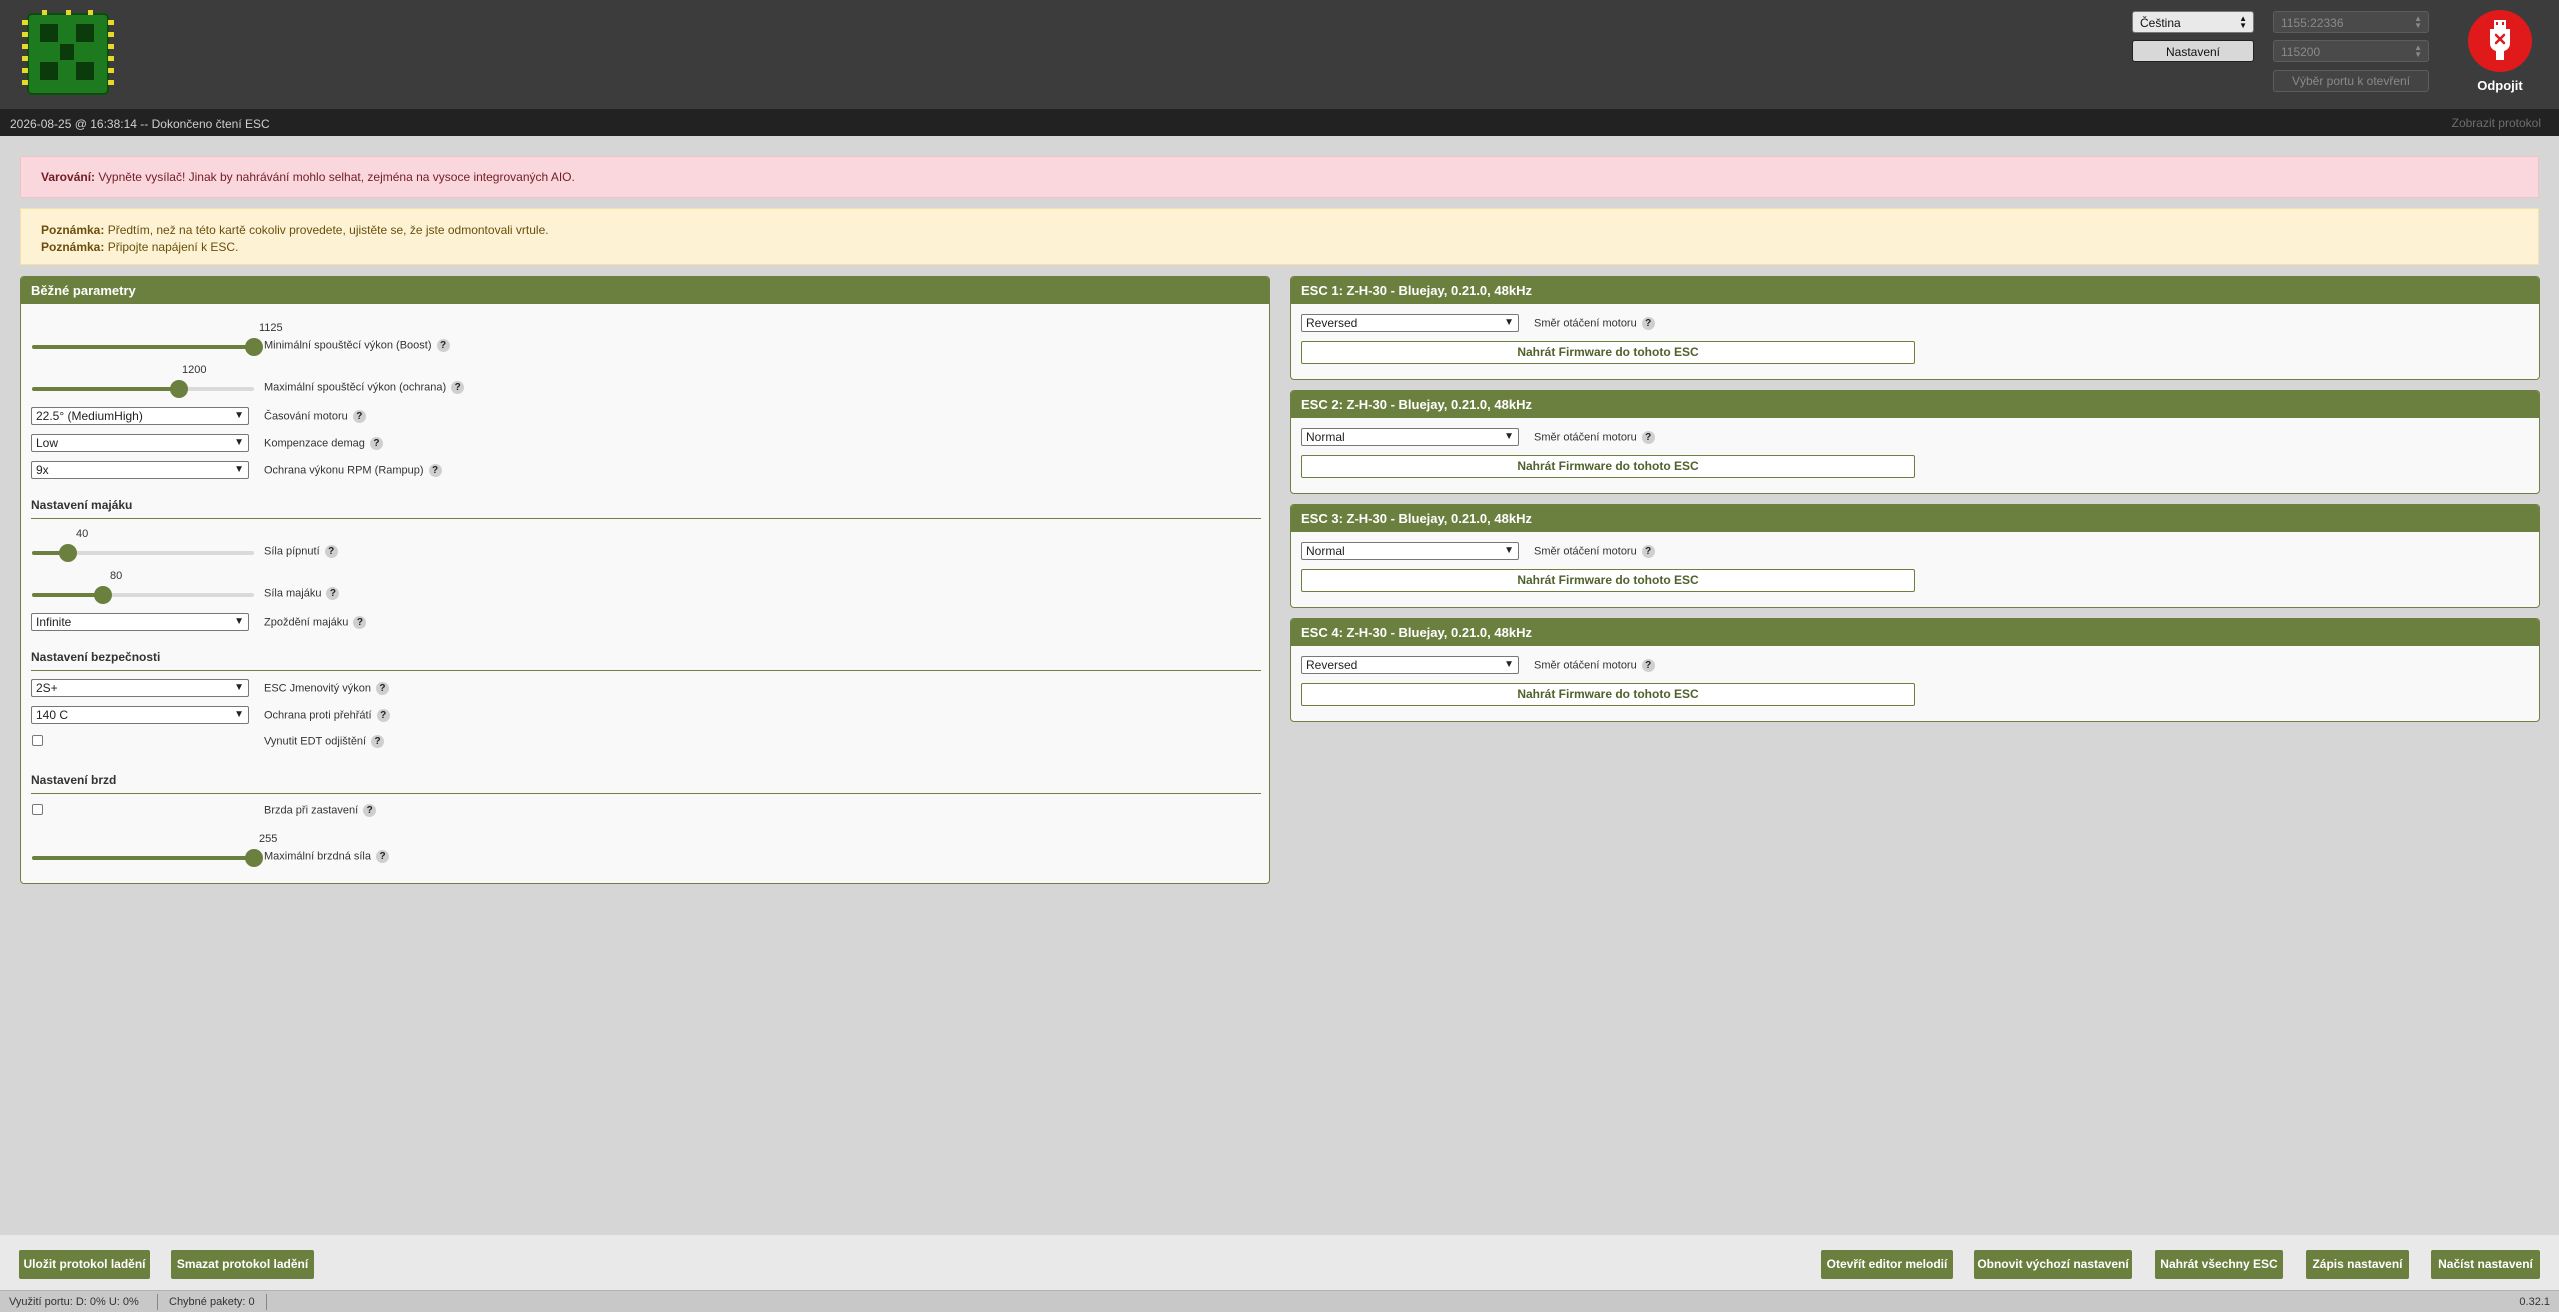  What do you see at coordinates (68, 177) in the screenshot?
I see `warning-prefix: Varování:` at bounding box center [68, 177].